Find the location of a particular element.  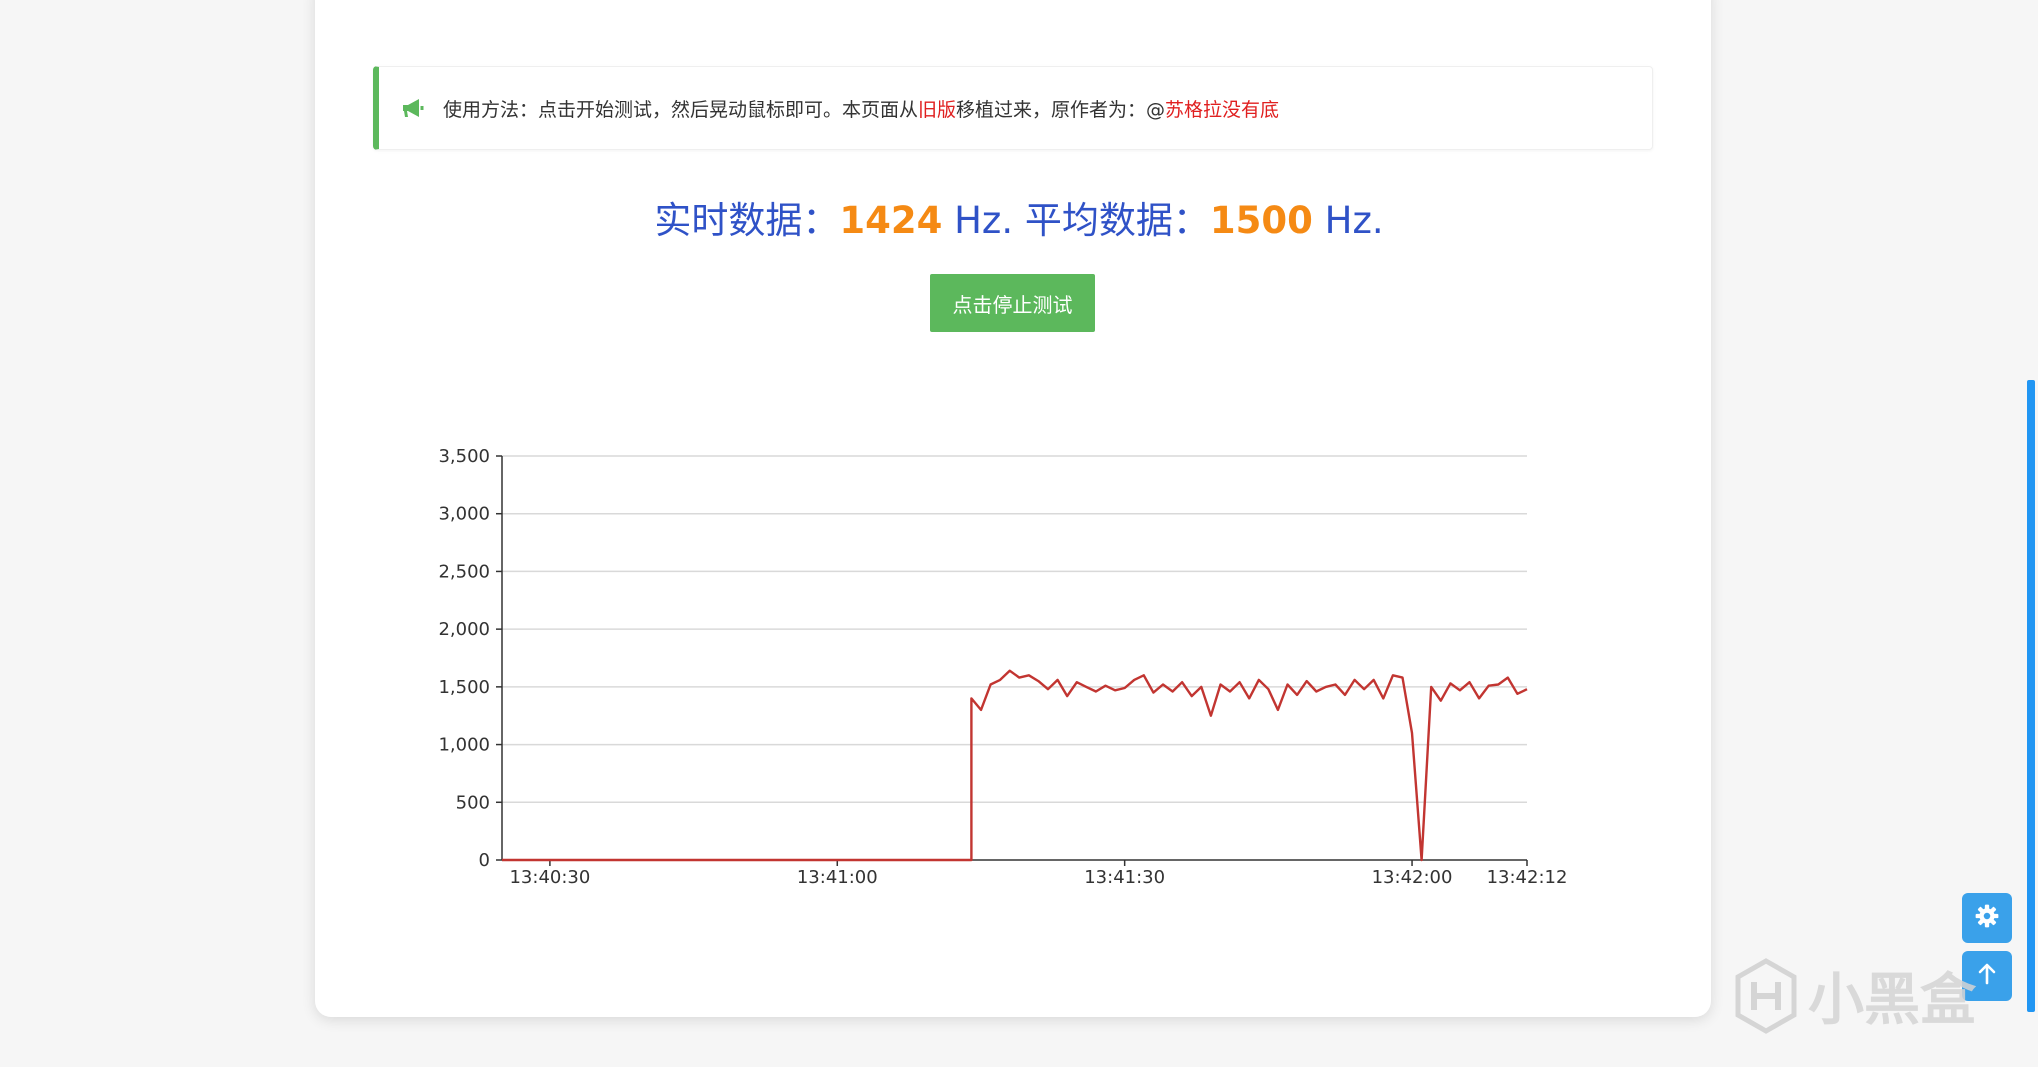

gear-icon is located at coordinates (1987, 918).